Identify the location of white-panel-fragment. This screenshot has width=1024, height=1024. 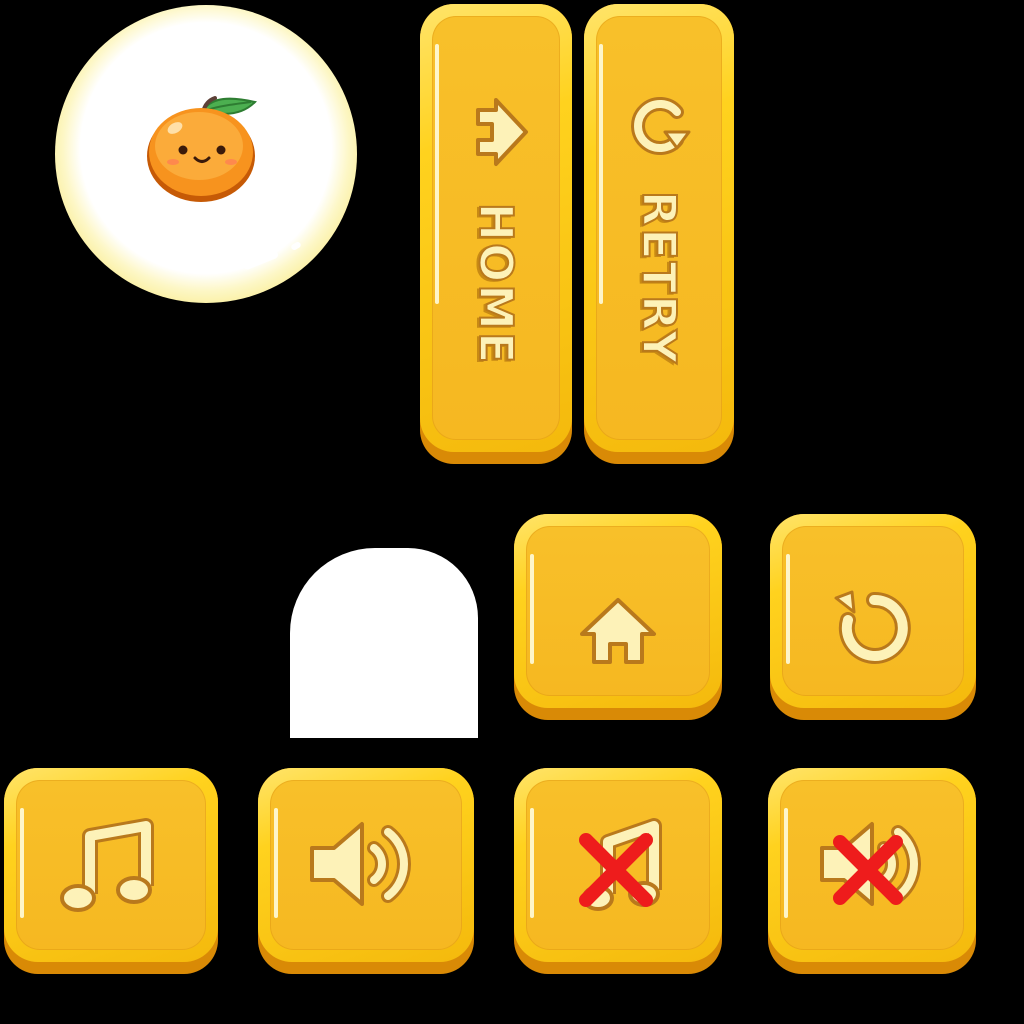
(384, 643).